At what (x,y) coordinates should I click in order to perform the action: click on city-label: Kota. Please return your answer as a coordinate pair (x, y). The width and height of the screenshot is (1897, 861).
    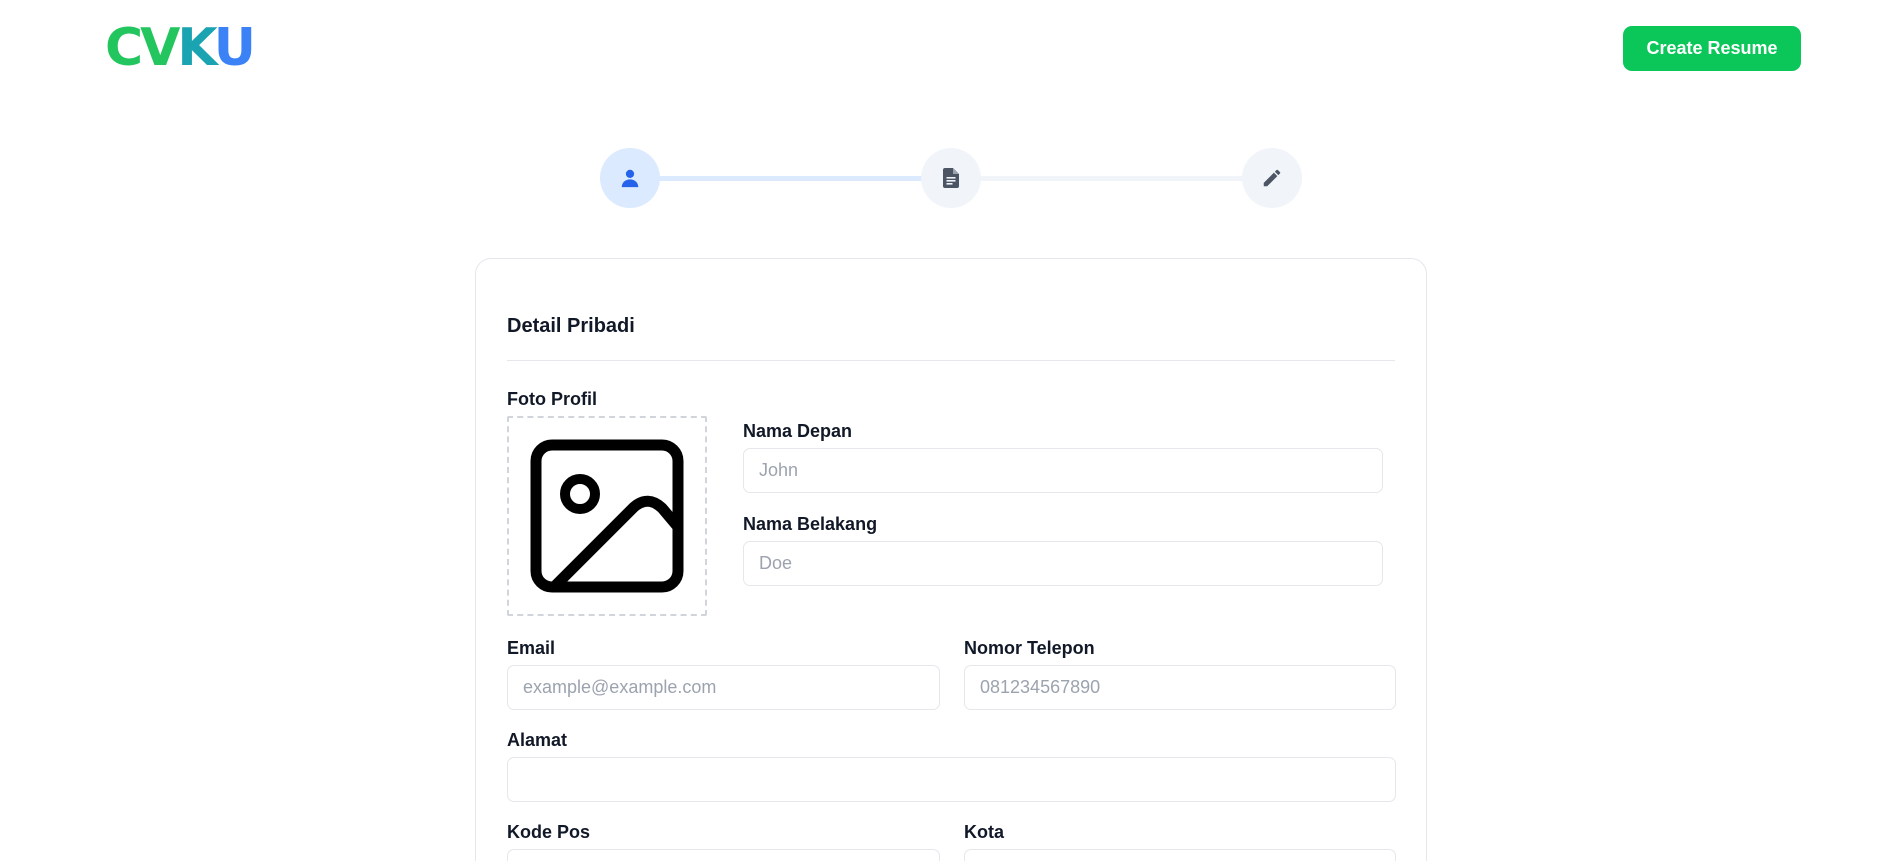
    Looking at the image, I should click on (984, 832).